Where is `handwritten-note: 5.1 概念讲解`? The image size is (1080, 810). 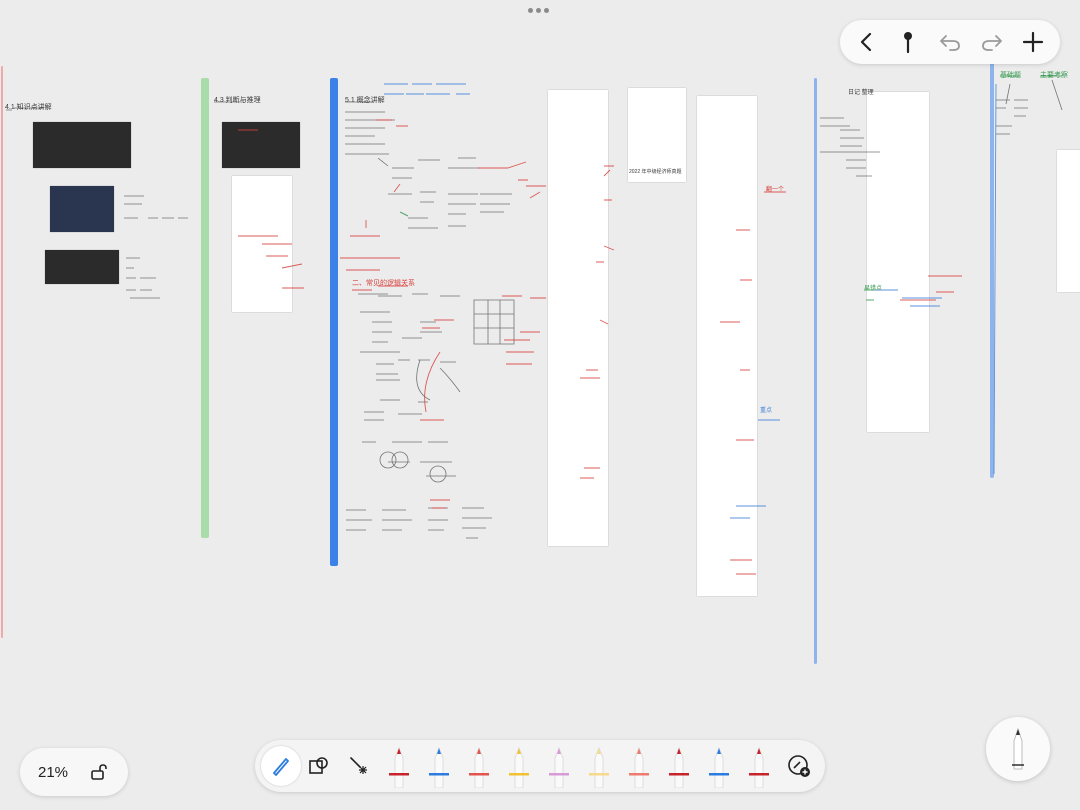 handwritten-note: 5.1 概念讲解 is located at coordinates (365, 100).